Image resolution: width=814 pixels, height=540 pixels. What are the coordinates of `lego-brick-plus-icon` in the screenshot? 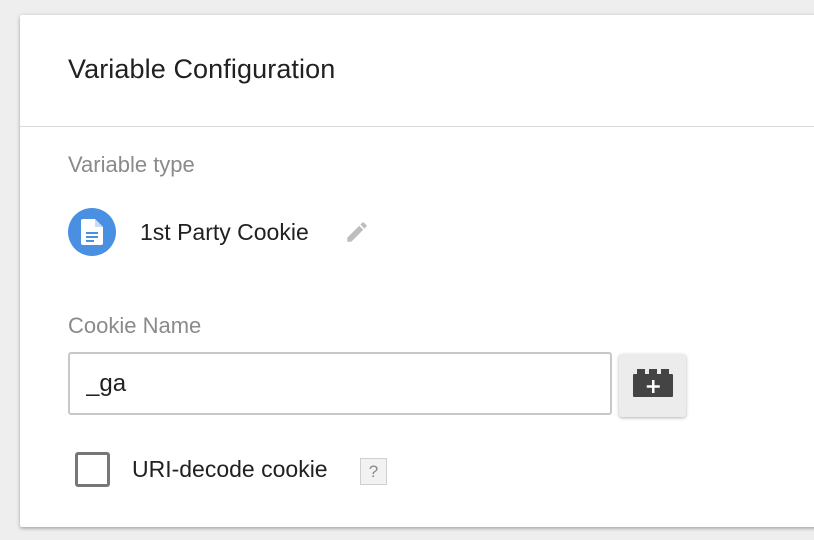 It's located at (653, 385).